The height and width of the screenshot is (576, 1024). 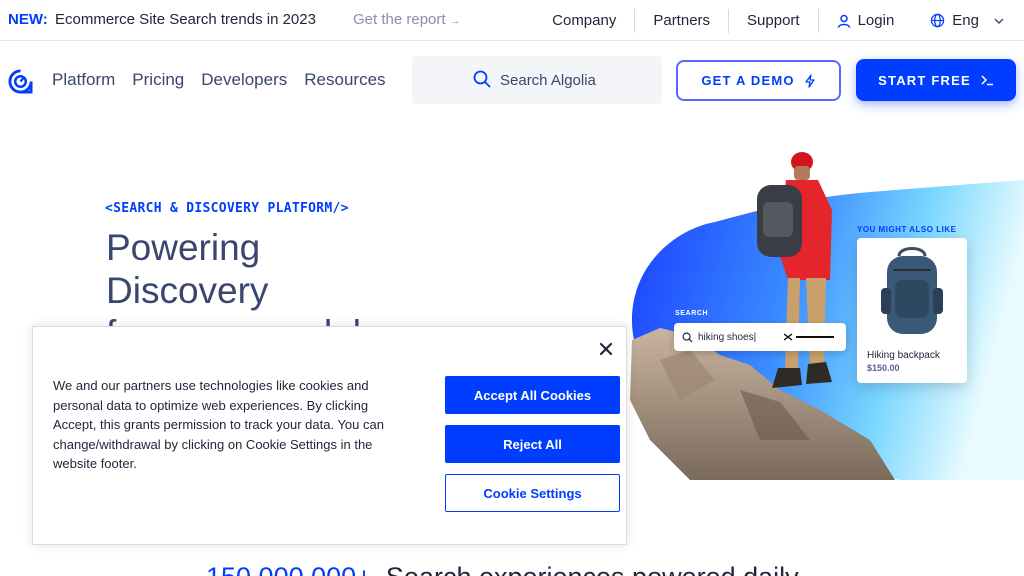 I want to click on top-links: Company Partners Support Login Eng, so click(x=779, y=20).